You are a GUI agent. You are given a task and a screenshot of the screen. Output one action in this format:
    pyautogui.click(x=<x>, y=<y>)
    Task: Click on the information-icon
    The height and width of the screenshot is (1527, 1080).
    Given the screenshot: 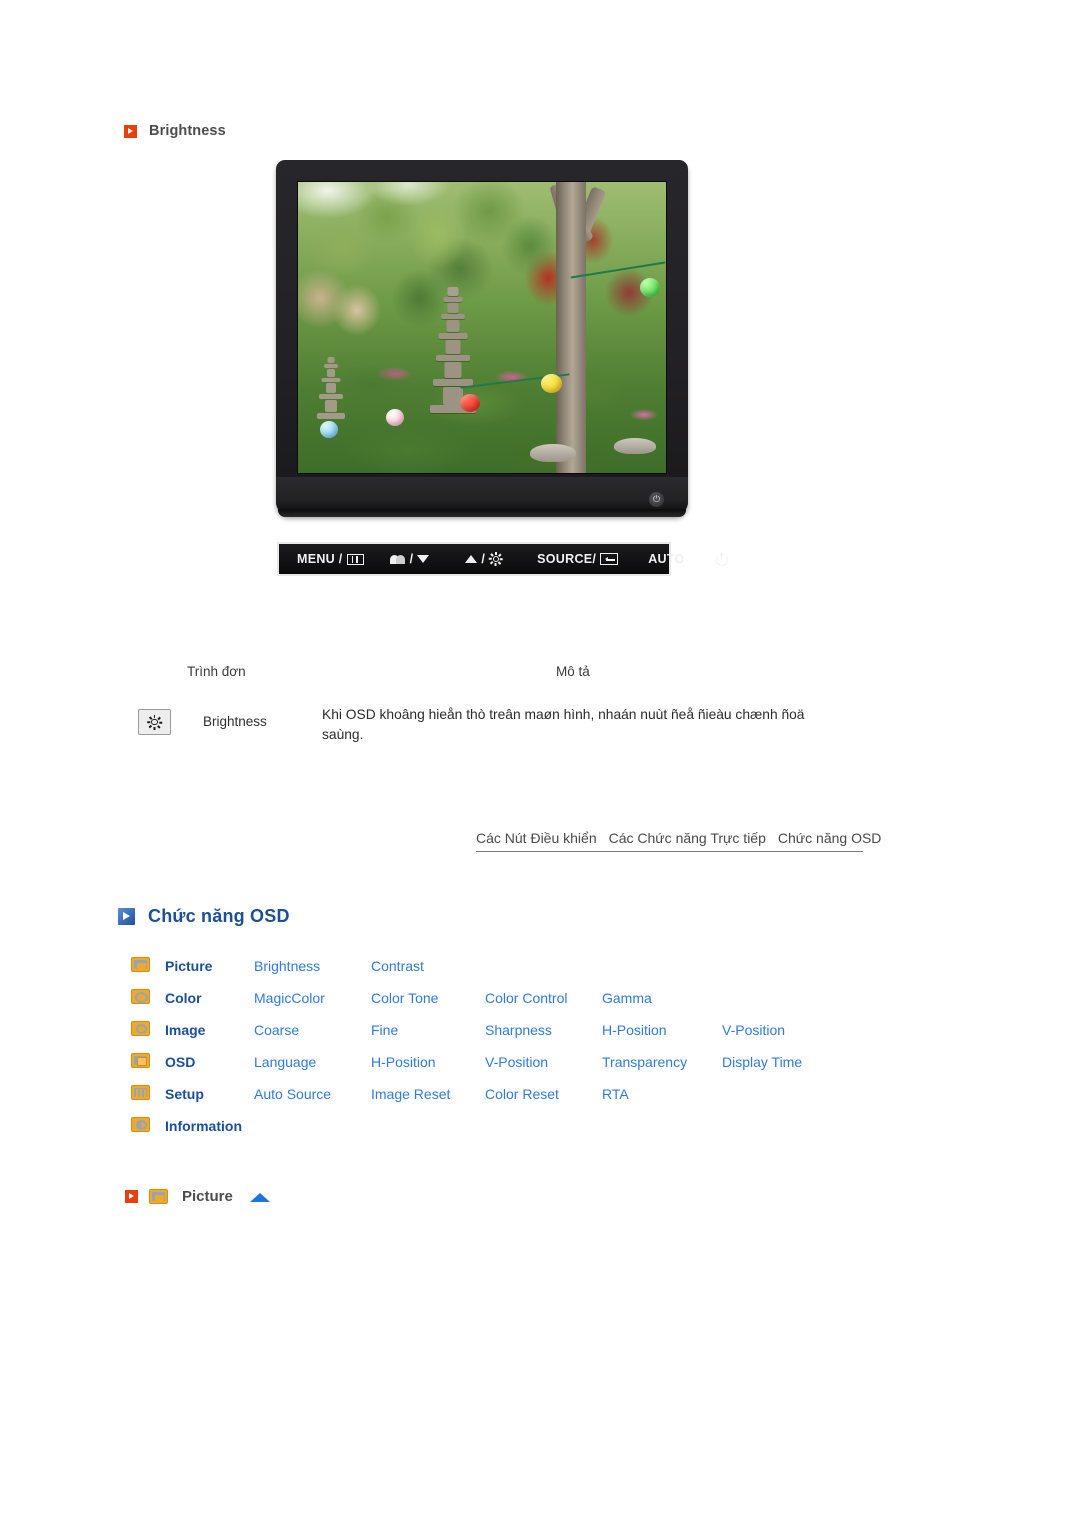 What is the action you would take?
    pyautogui.click(x=140, y=1124)
    